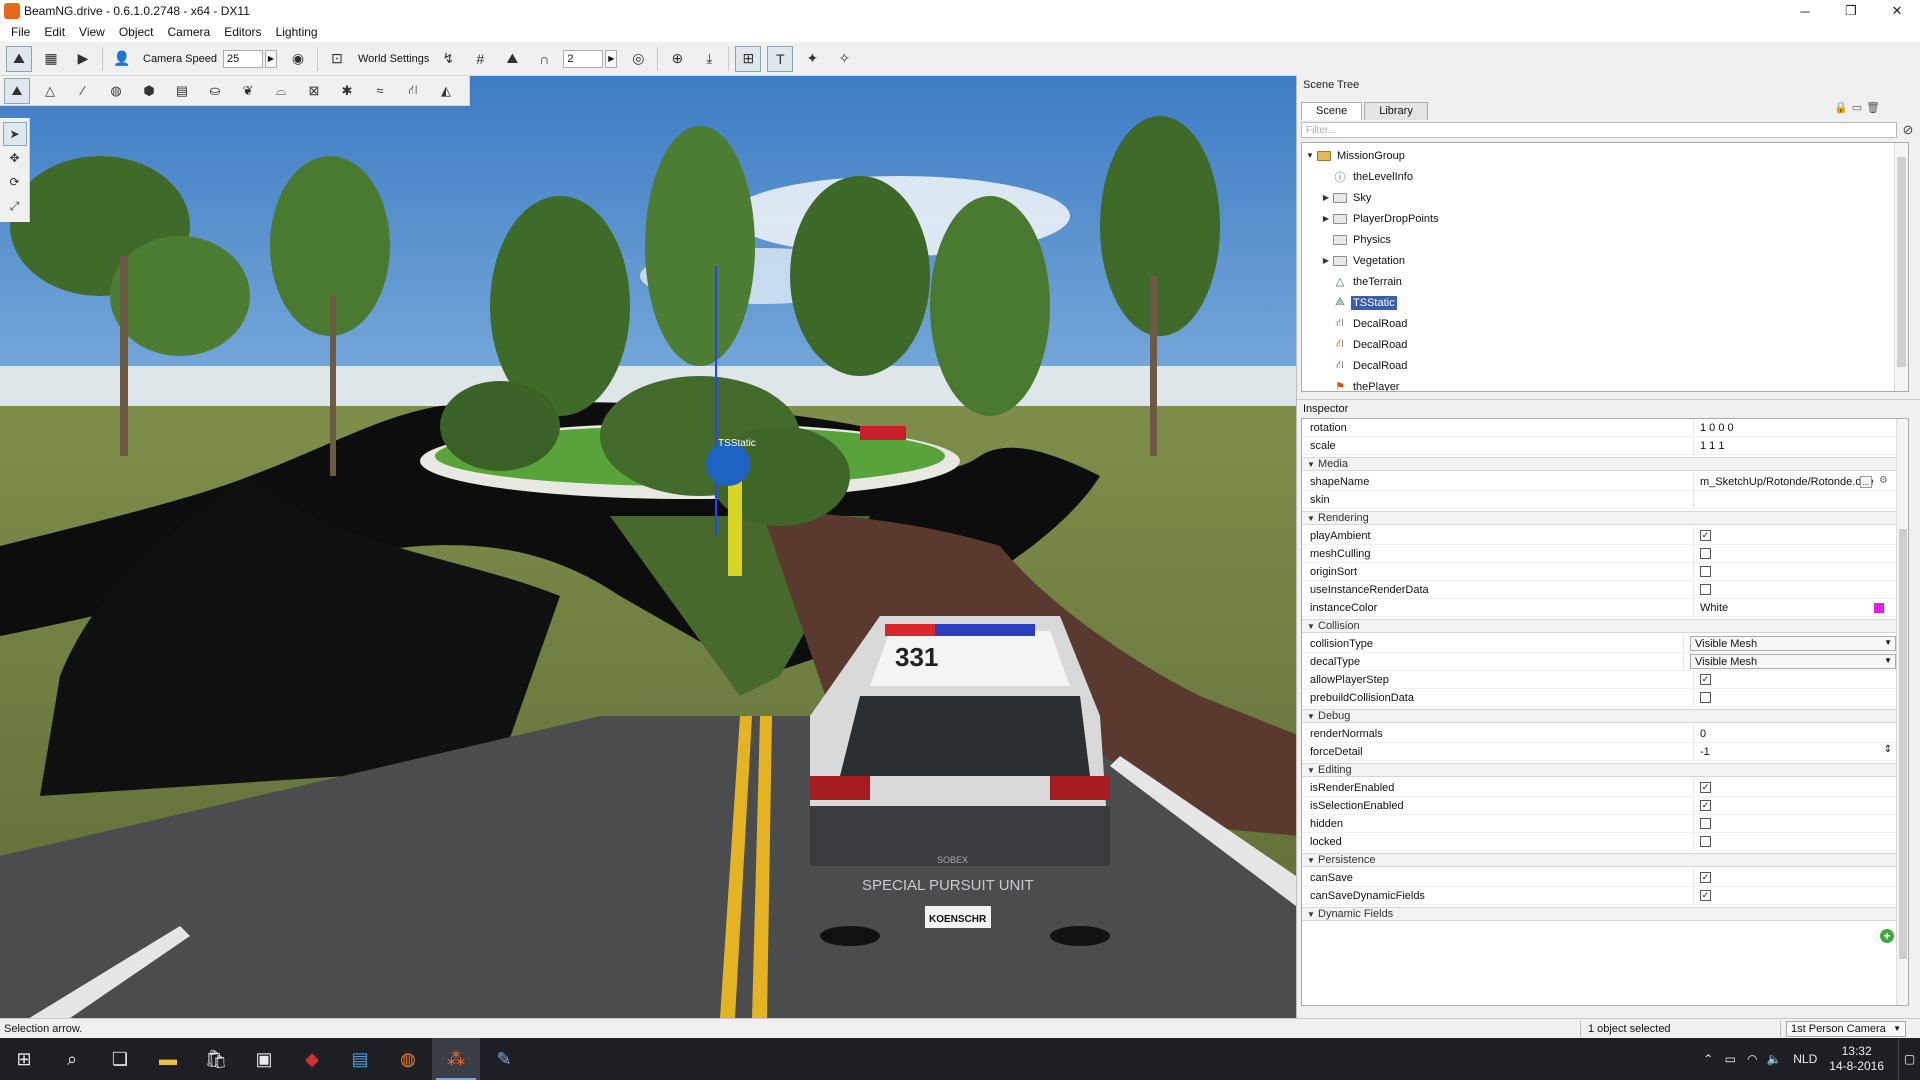 The height and width of the screenshot is (1080, 1920). What do you see at coordinates (297, 32) in the screenshot?
I see `menu-lighting: Lighting` at bounding box center [297, 32].